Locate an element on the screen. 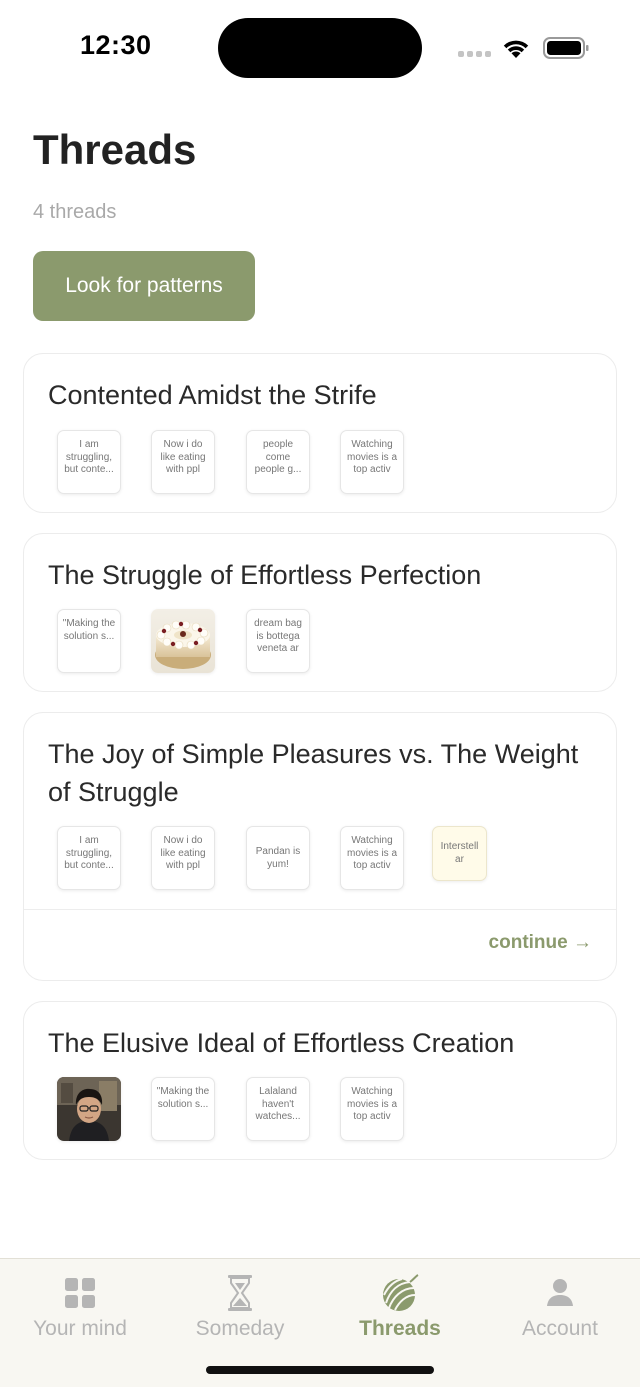 The height and width of the screenshot is (1387, 640). dynamic-island is located at coordinates (320, 48).